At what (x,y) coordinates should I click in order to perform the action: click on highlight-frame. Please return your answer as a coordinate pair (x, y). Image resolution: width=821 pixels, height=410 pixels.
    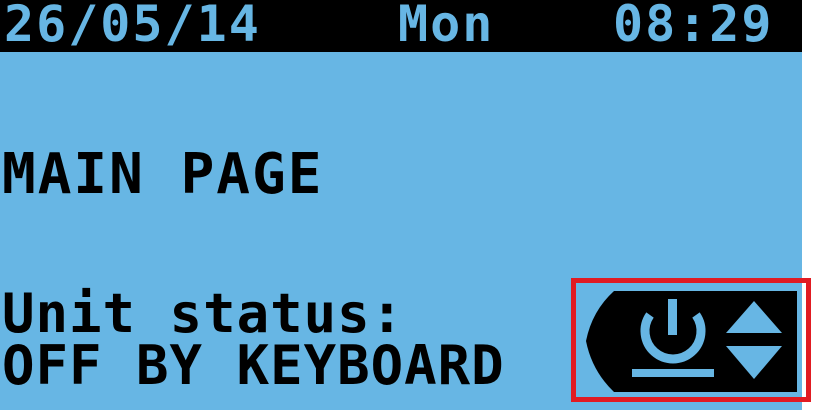
    Looking at the image, I should click on (691, 340).